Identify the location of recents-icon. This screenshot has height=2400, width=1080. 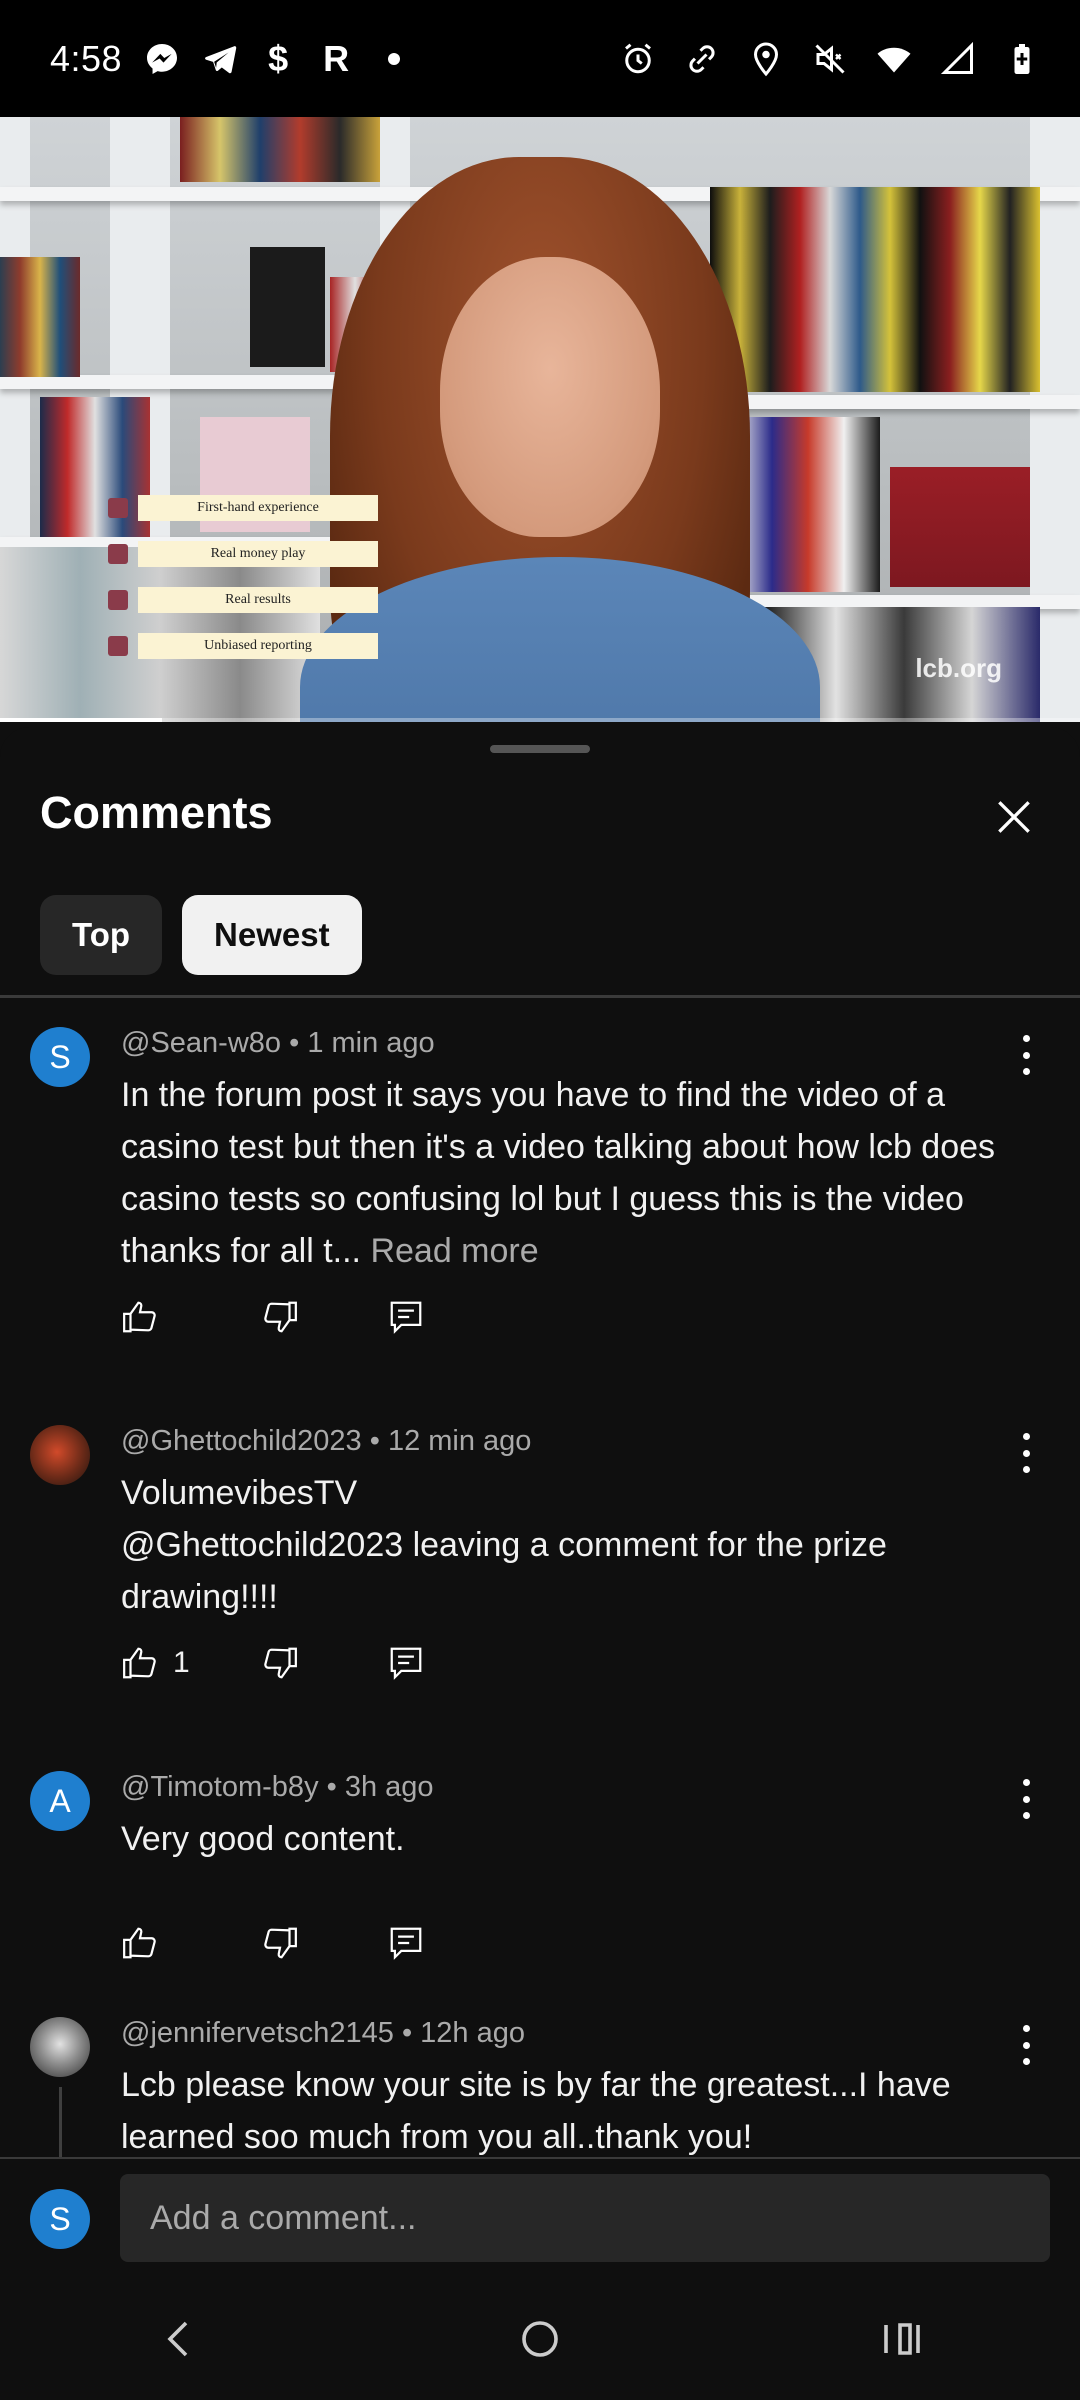
(902, 2338).